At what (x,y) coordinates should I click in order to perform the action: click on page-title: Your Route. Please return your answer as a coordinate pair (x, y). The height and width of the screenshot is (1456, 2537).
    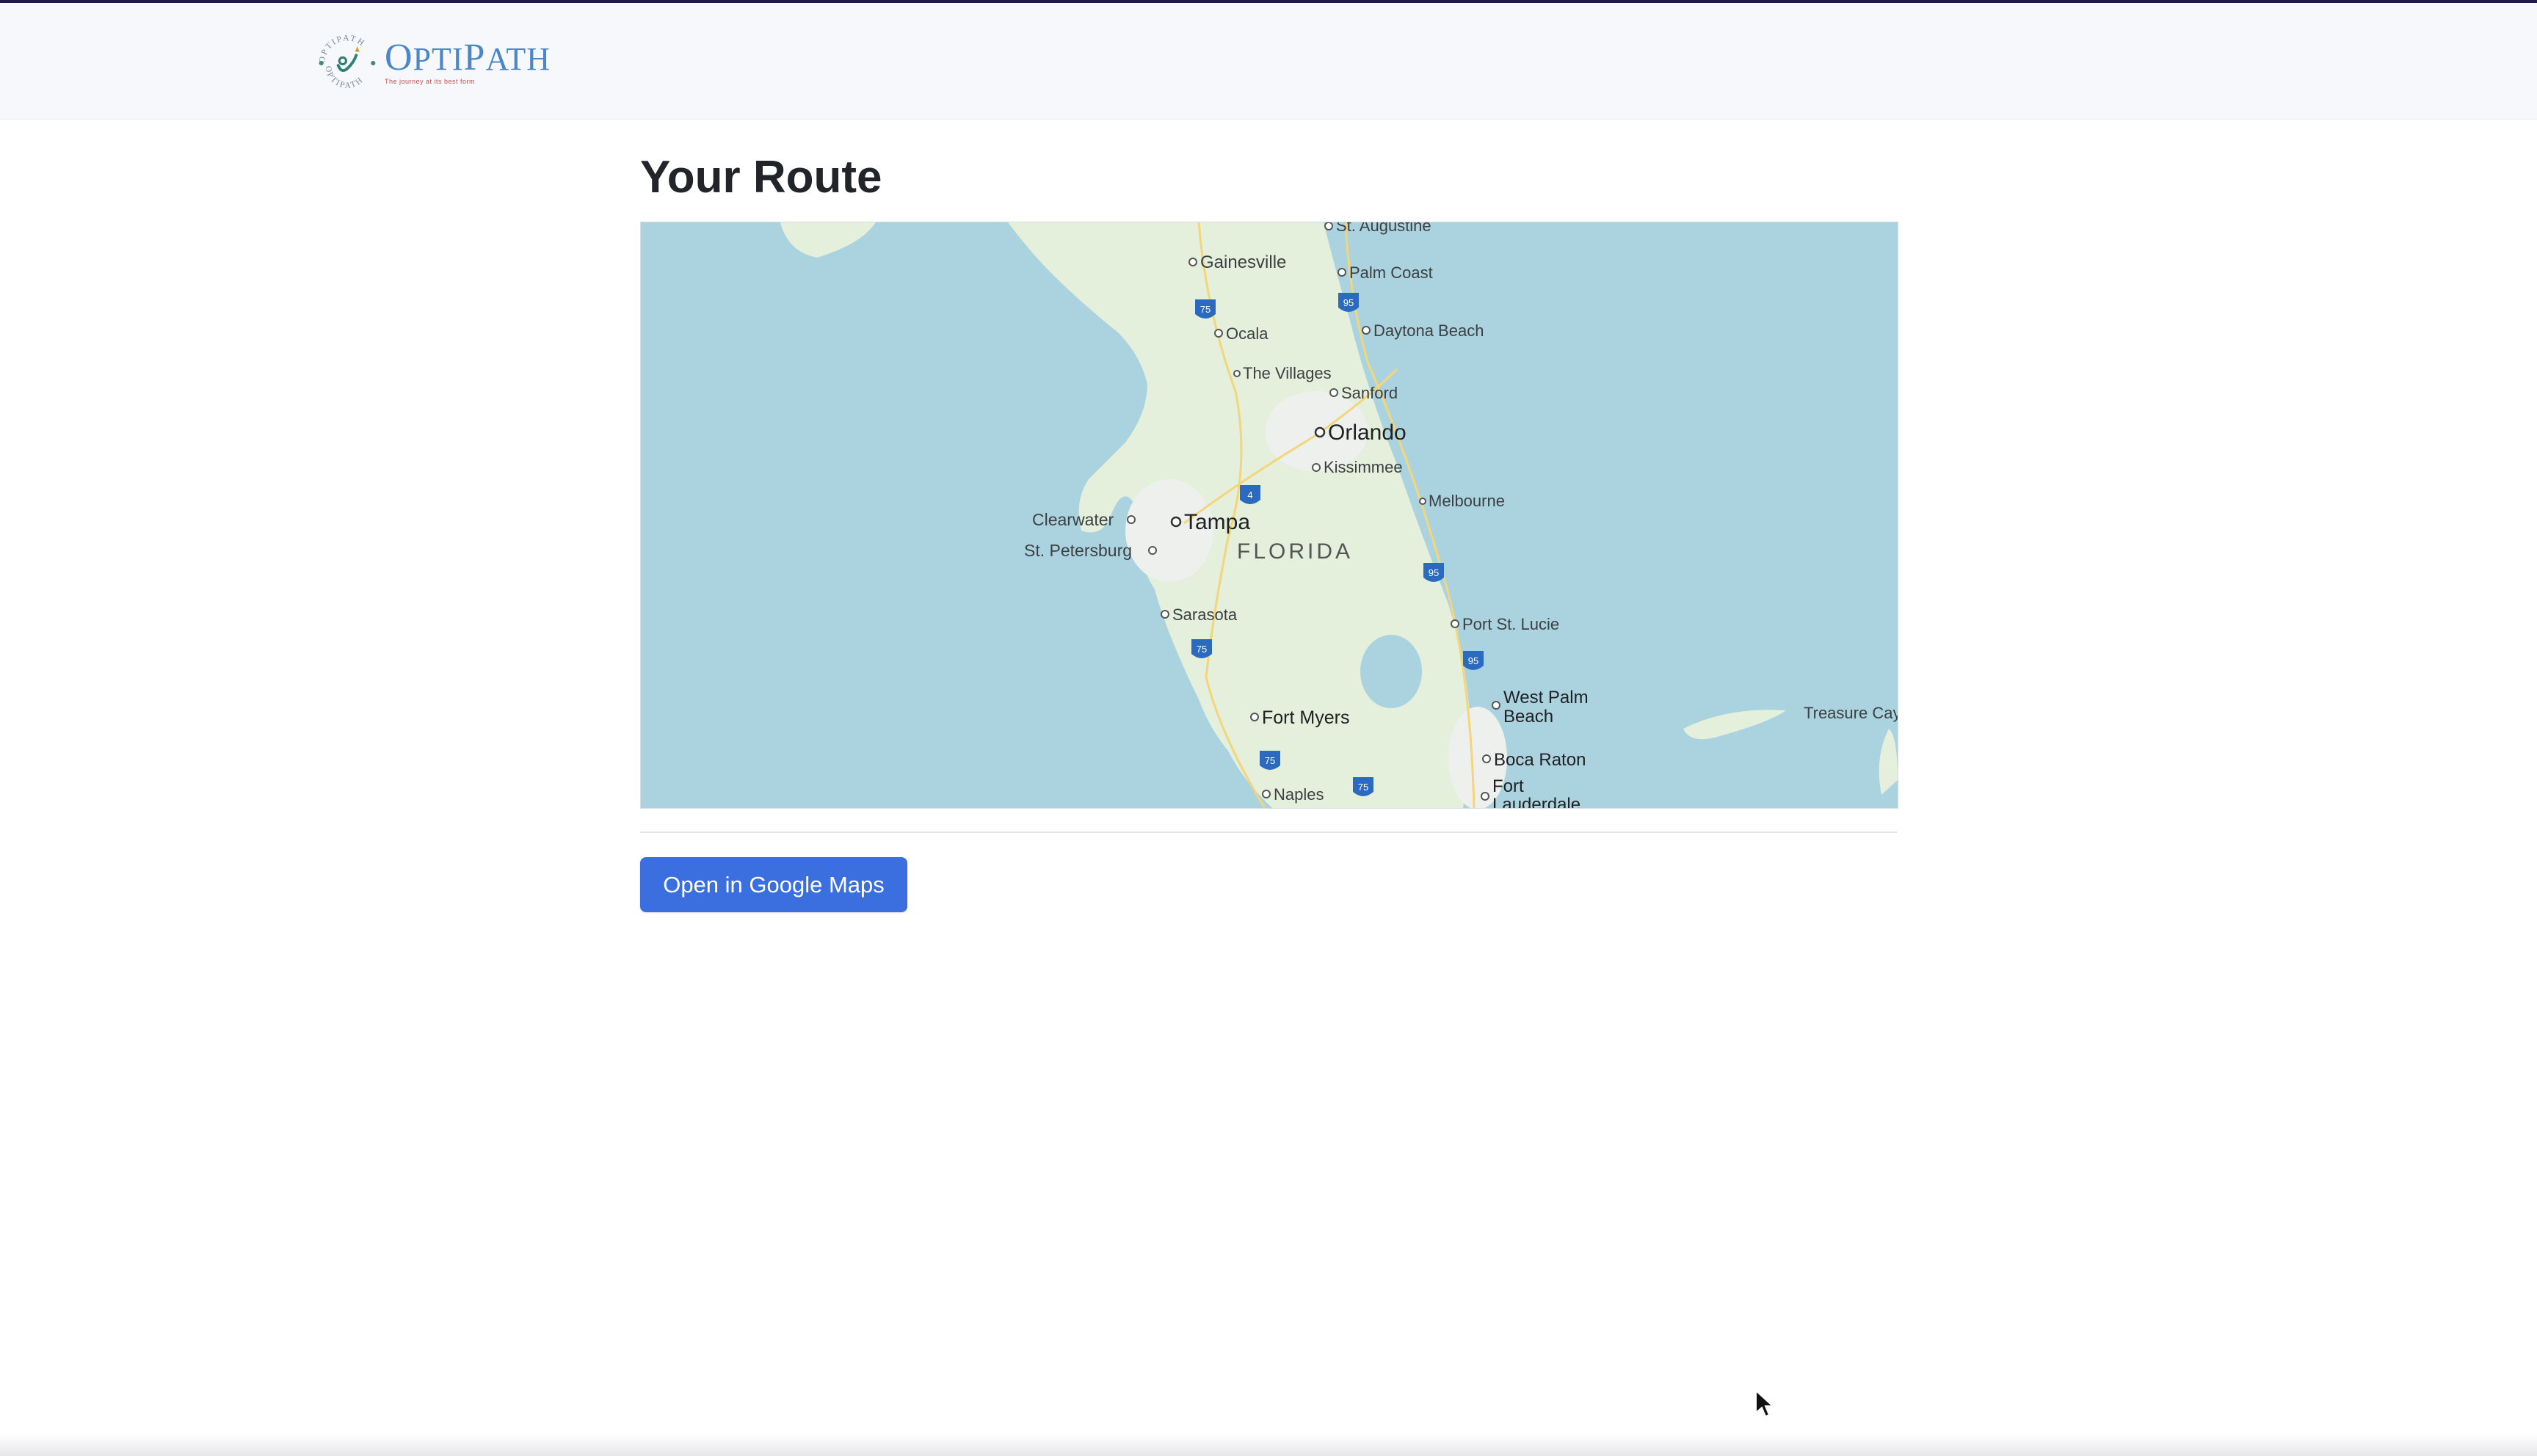
    Looking at the image, I should click on (761, 178).